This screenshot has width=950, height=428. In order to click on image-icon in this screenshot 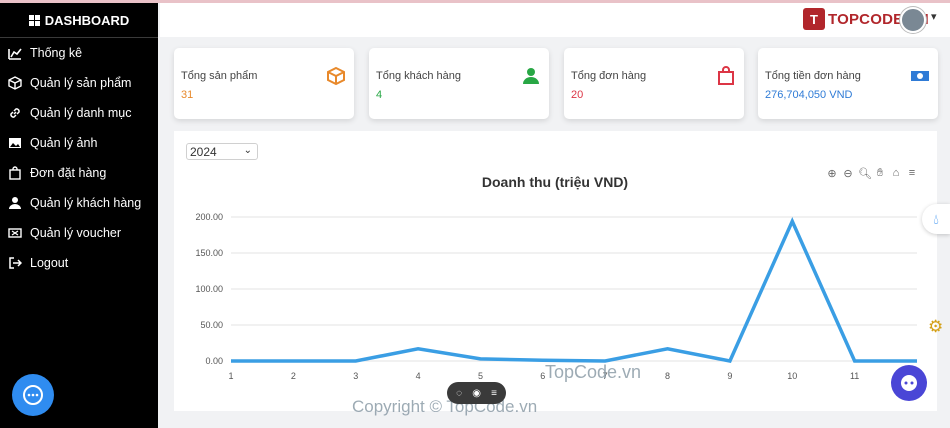, I will do `click(15, 143)`.